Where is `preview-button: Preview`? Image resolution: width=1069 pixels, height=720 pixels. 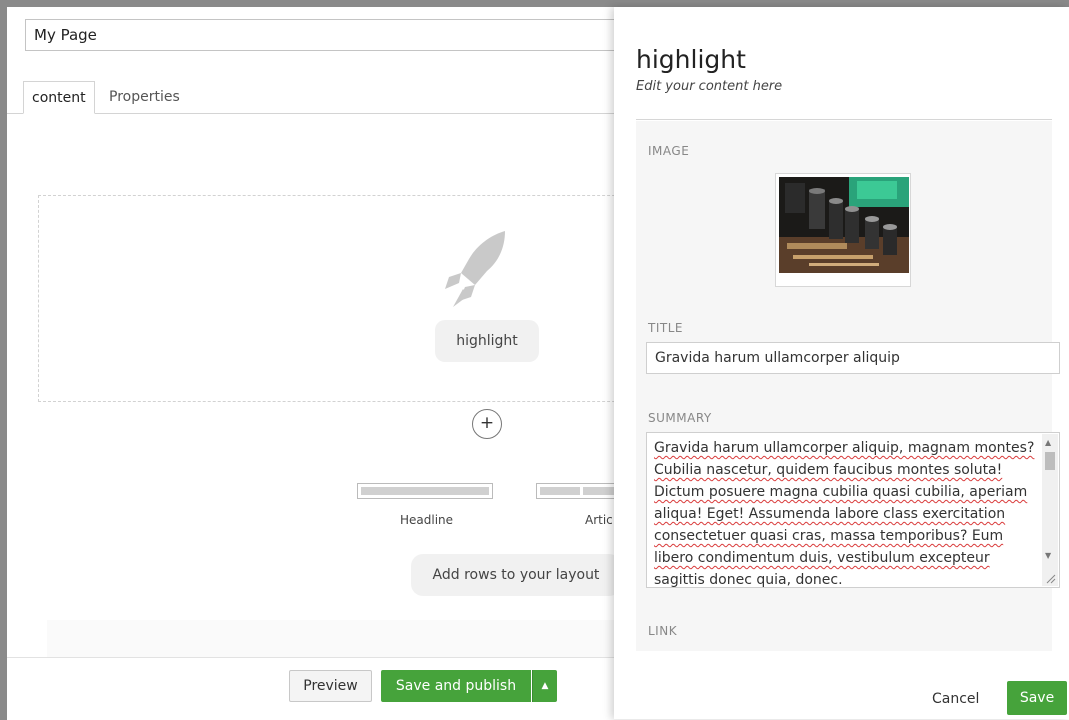
preview-button: Preview is located at coordinates (330, 686).